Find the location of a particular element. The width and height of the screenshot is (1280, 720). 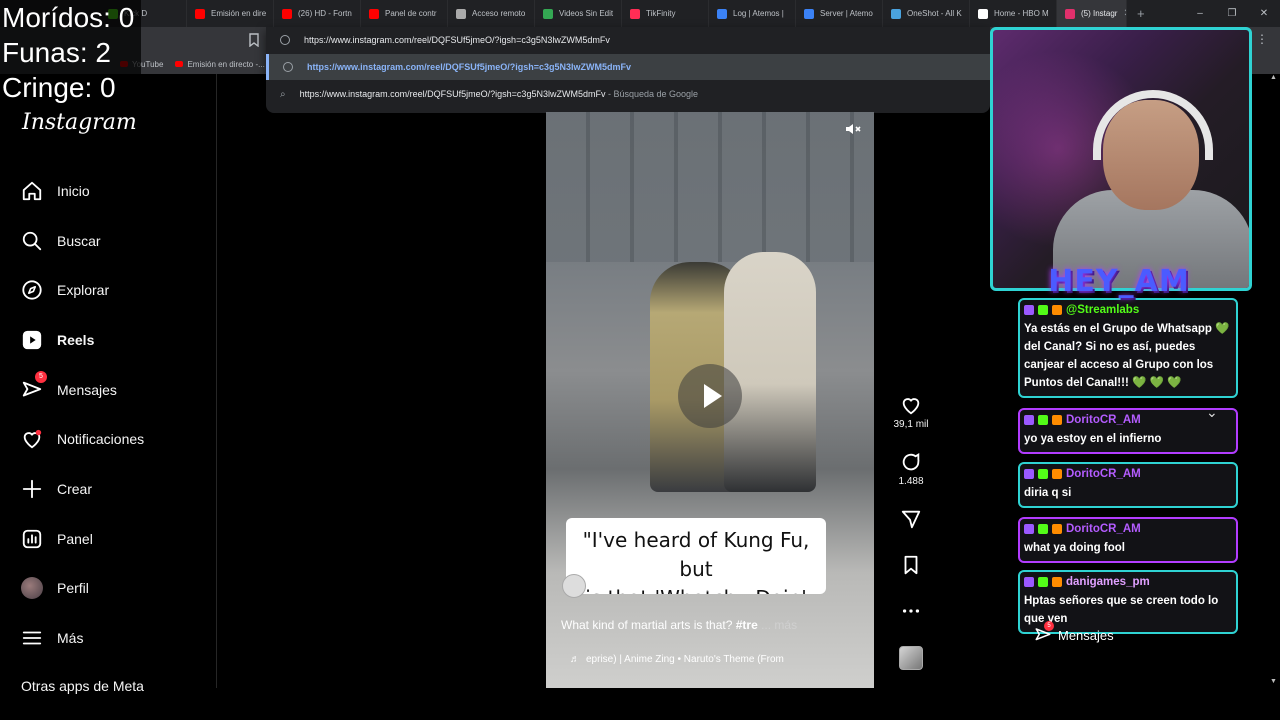

reel-username: musicmfunreels is located at coordinates (632, 586).